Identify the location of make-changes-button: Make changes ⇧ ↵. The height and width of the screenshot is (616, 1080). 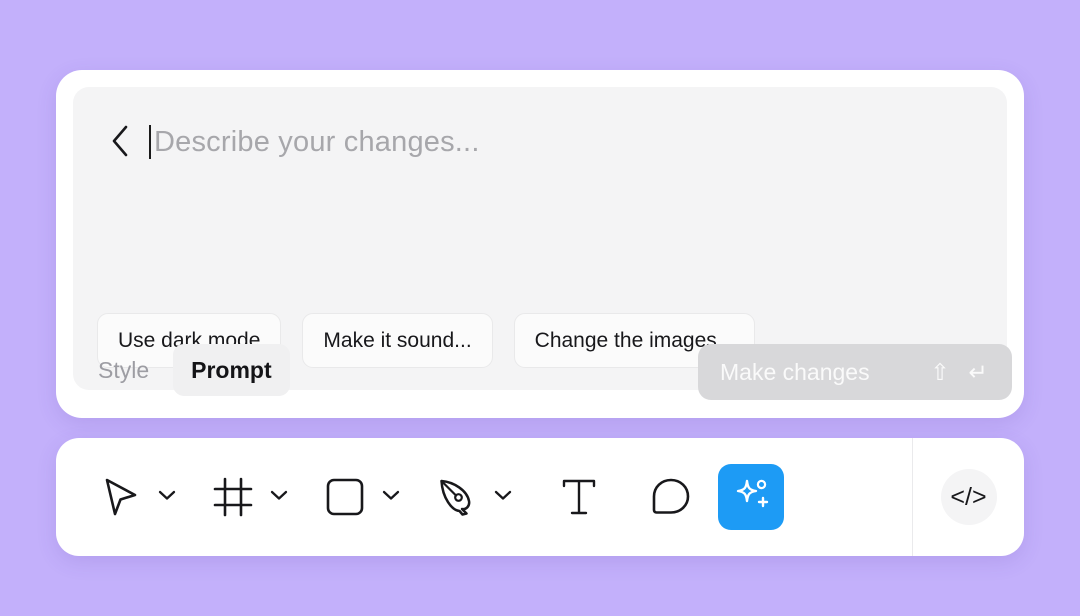
(855, 372).